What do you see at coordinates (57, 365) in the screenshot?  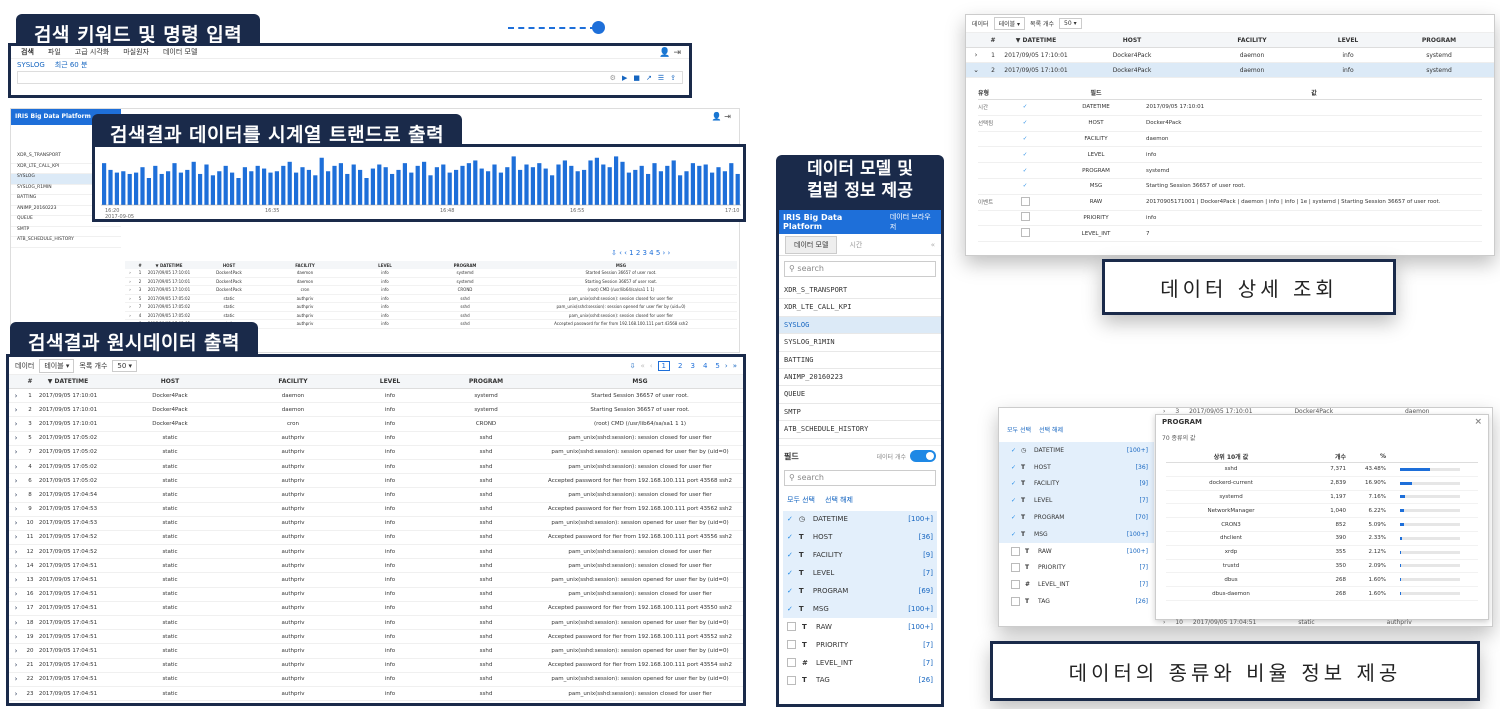 I see `data-select: 테이블 ▾` at bounding box center [57, 365].